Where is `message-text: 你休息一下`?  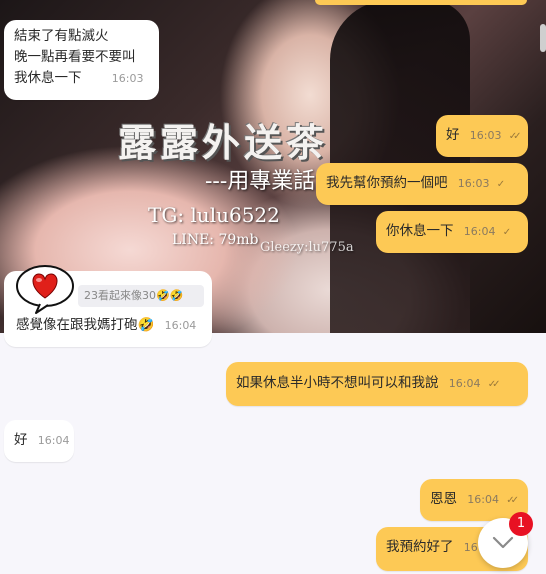 message-text: 你休息一下 is located at coordinates (420, 231).